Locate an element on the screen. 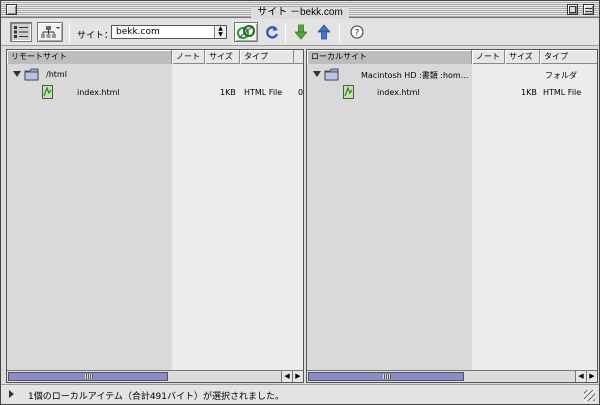  connect-button is located at coordinates (246, 32).